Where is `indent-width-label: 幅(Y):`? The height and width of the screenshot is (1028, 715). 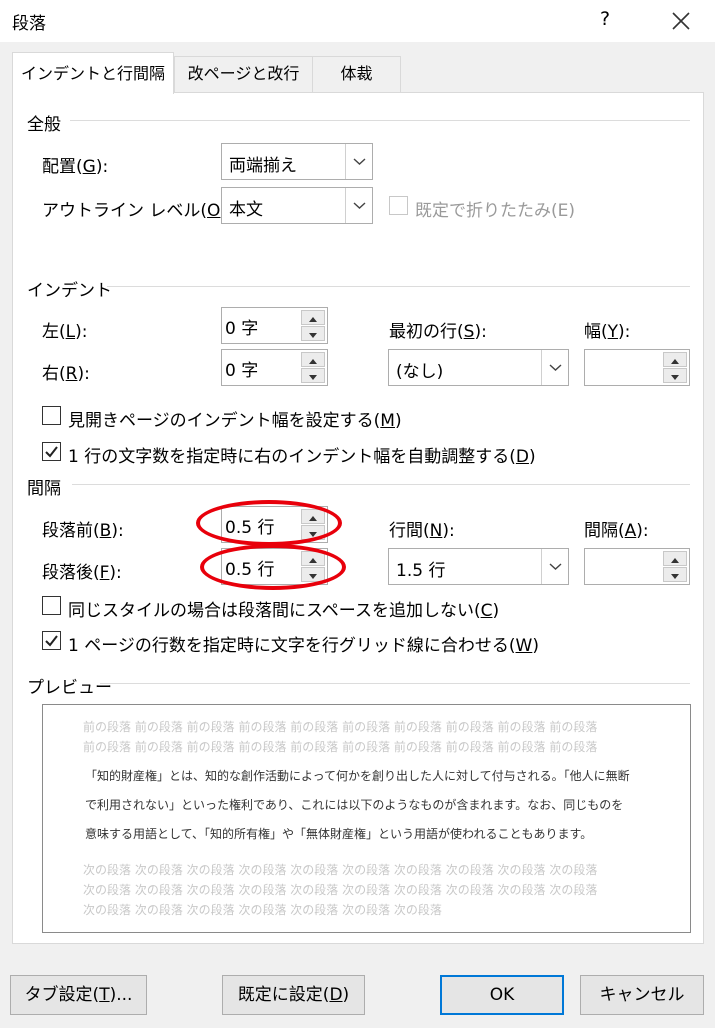 indent-width-label: 幅(Y): is located at coordinates (607, 332).